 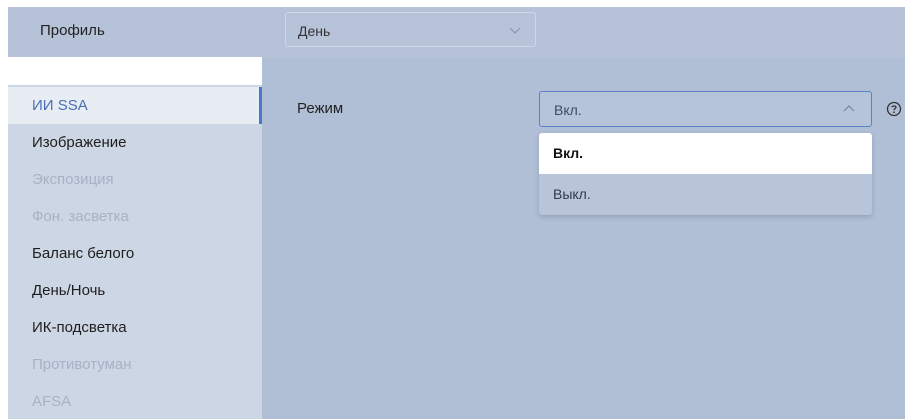 What do you see at coordinates (705, 109) in the screenshot?
I see `mode-select: Вкл.` at bounding box center [705, 109].